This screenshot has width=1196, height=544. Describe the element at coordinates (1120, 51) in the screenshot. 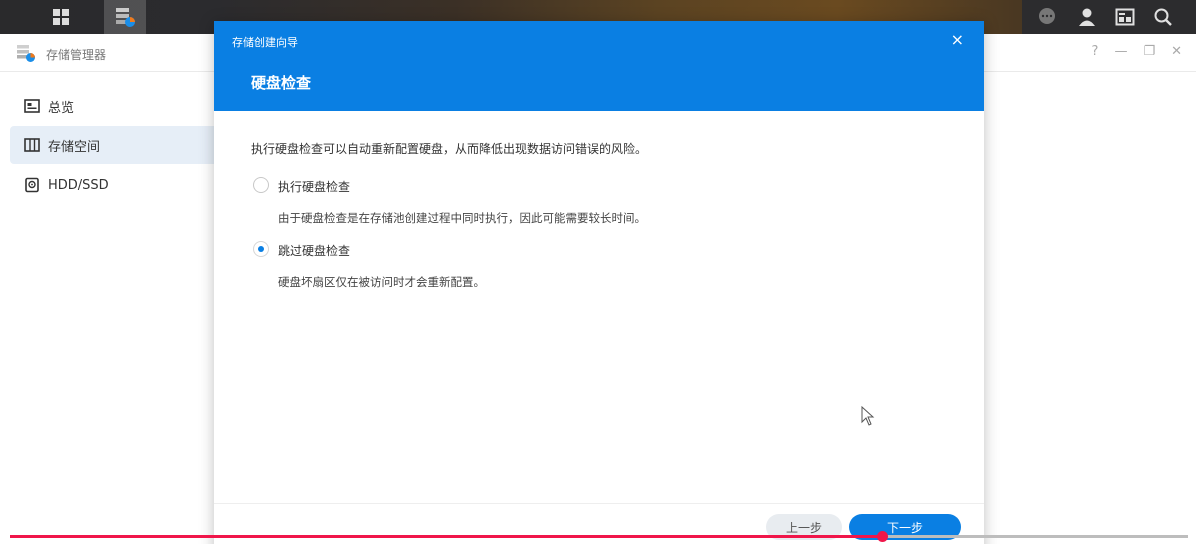

I see `minimize-button: —` at that location.